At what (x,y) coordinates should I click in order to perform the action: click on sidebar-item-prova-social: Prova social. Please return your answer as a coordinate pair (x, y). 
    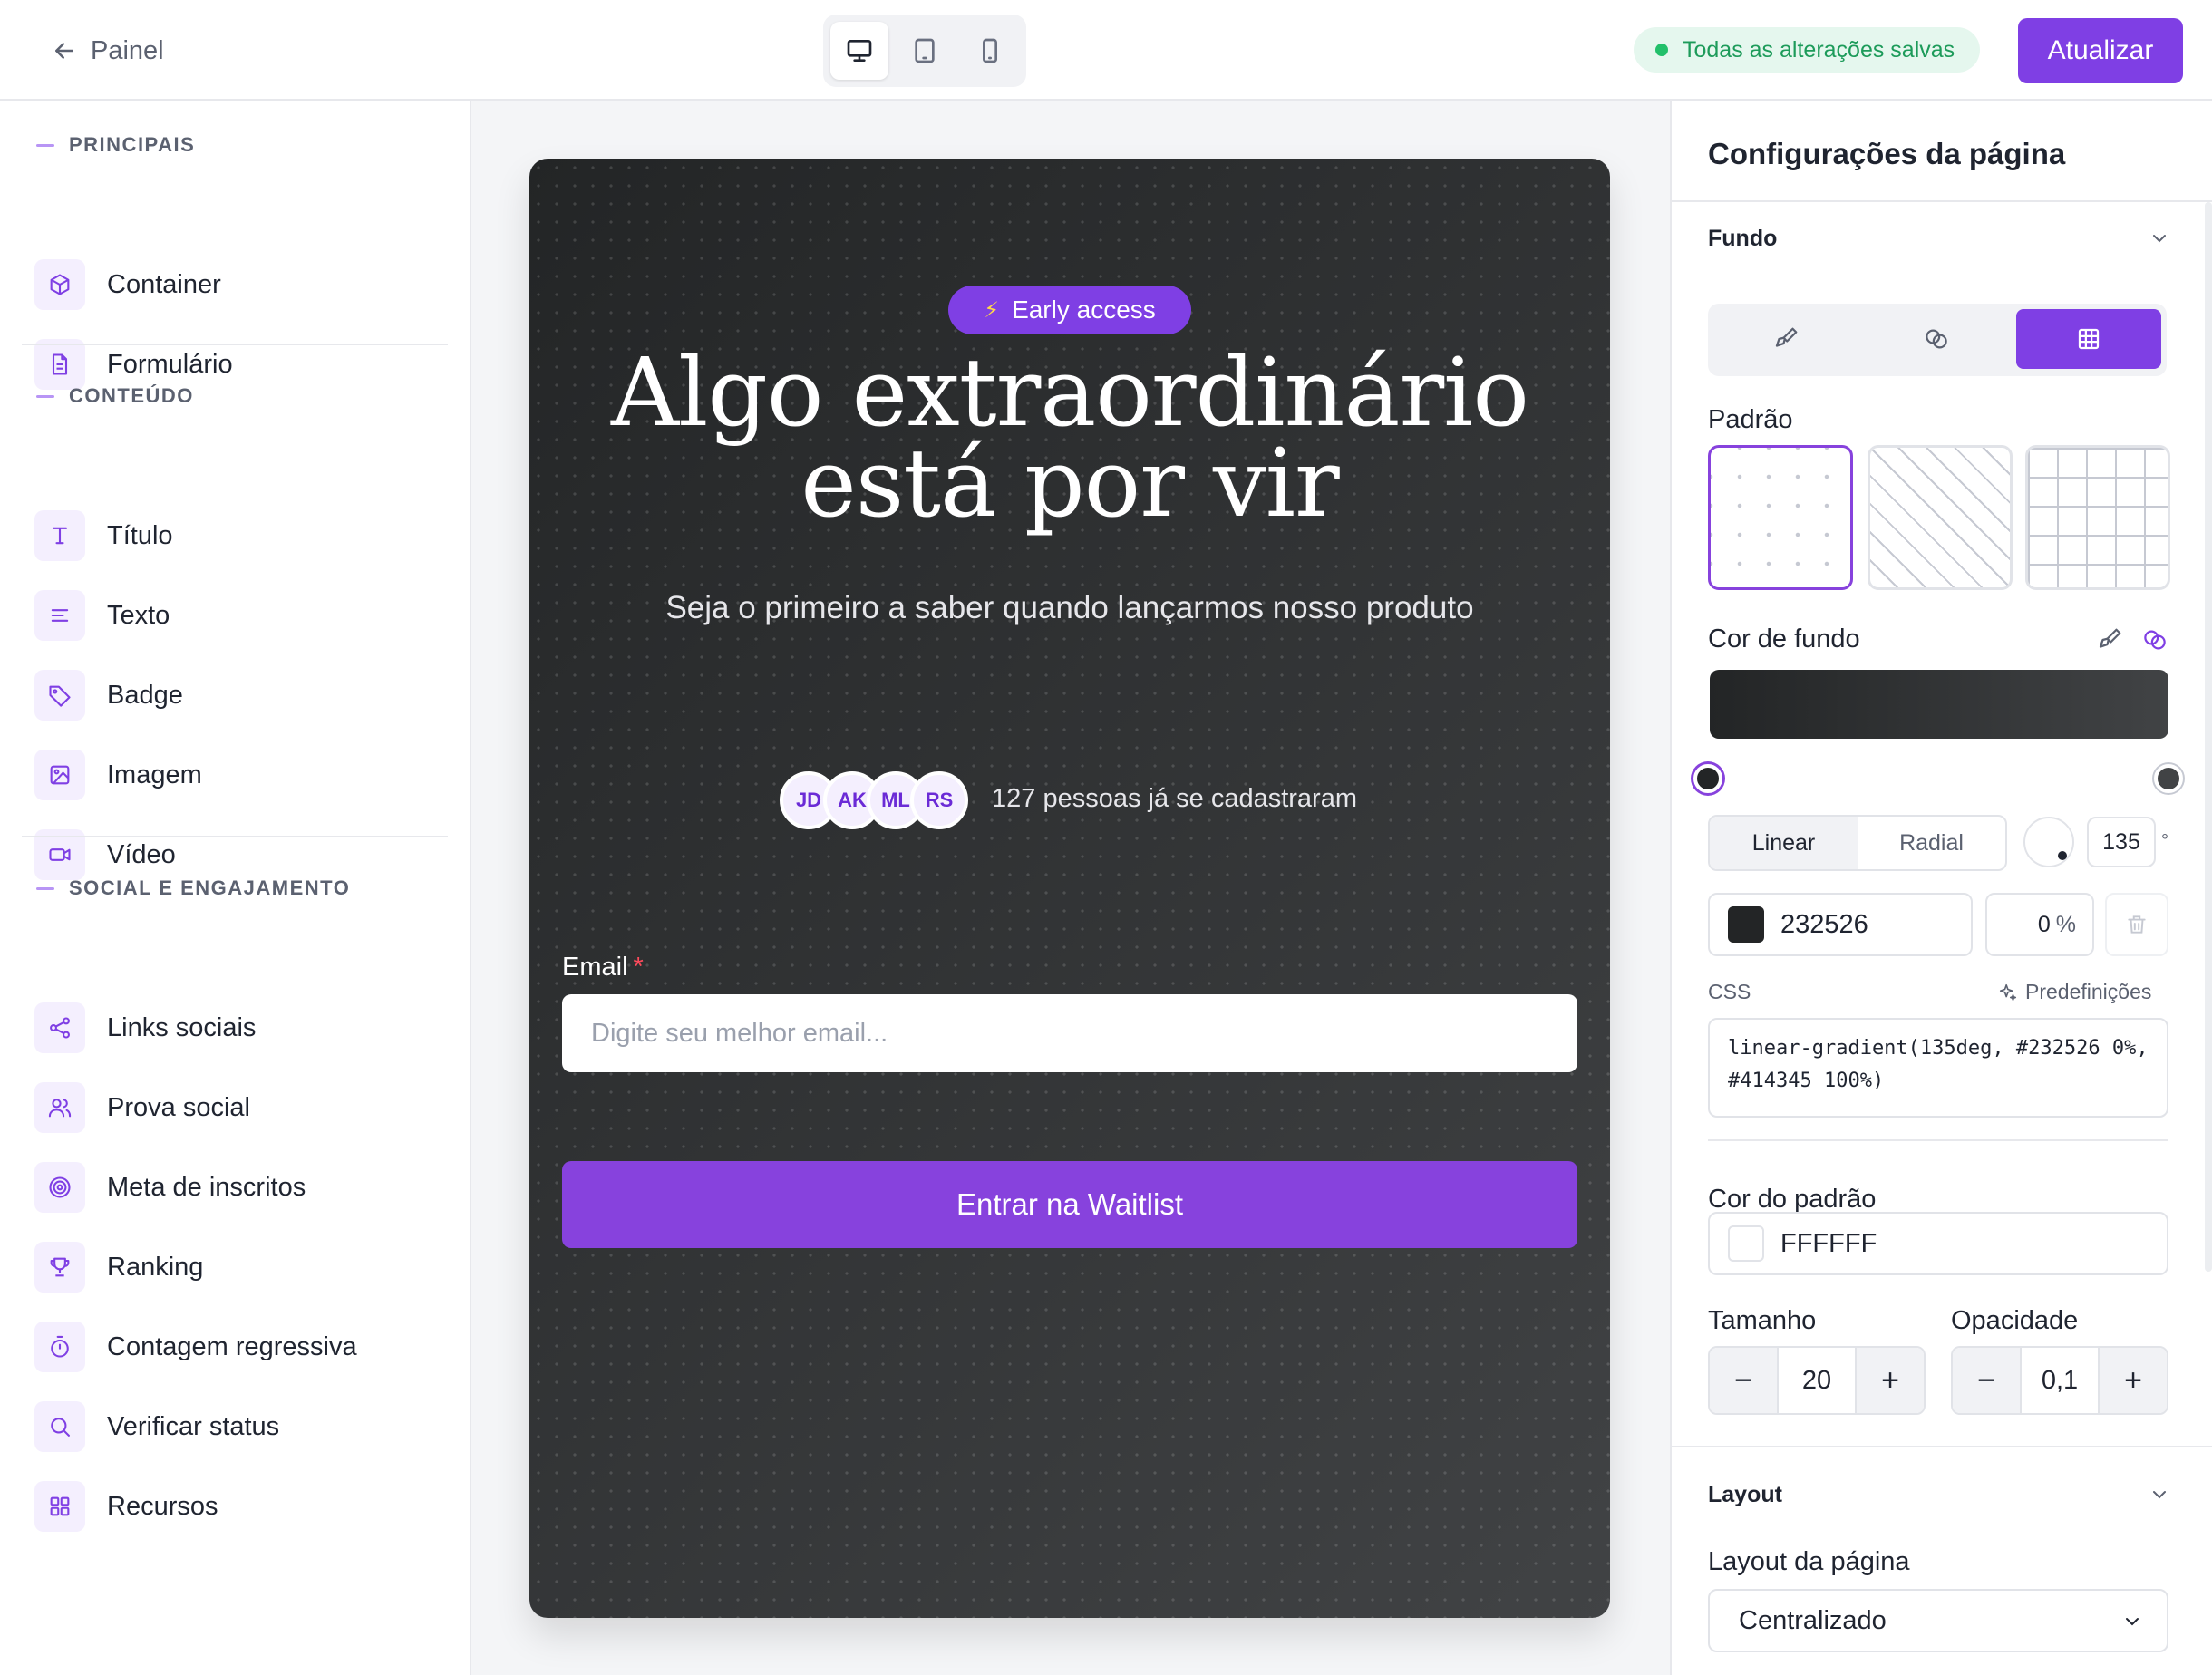
    Looking at the image, I should click on (142, 1107).